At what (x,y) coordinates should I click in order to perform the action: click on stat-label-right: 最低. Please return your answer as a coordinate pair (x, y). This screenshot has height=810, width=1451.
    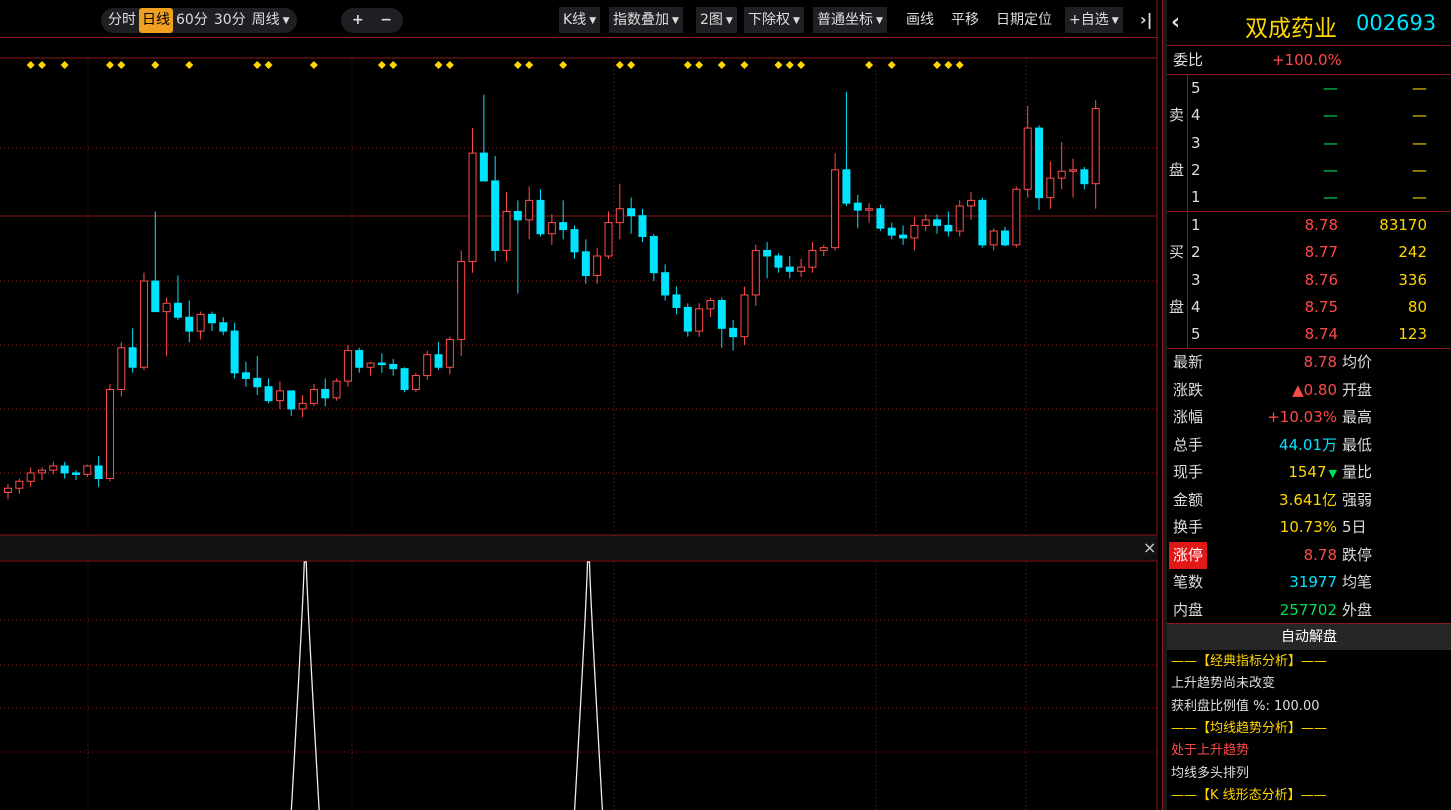
    Looking at the image, I should click on (1357, 444).